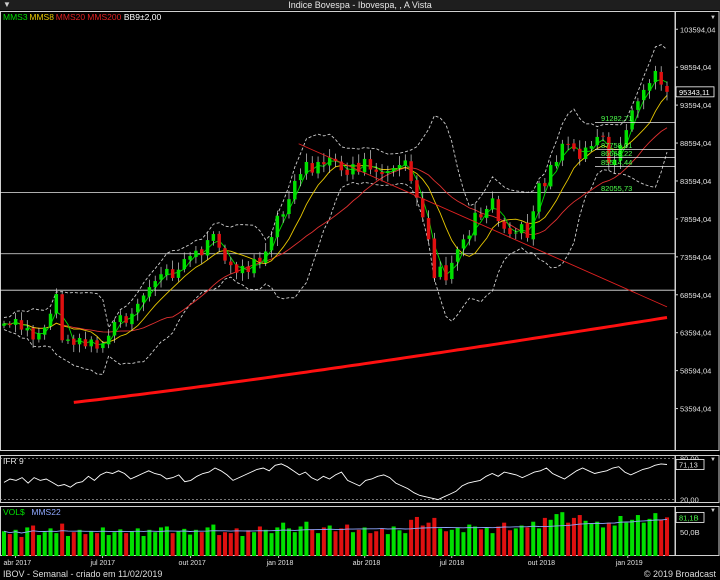 This screenshot has height=580, width=720. I want to click on collapse-arrow-icon: ▼, so click(713, 460).